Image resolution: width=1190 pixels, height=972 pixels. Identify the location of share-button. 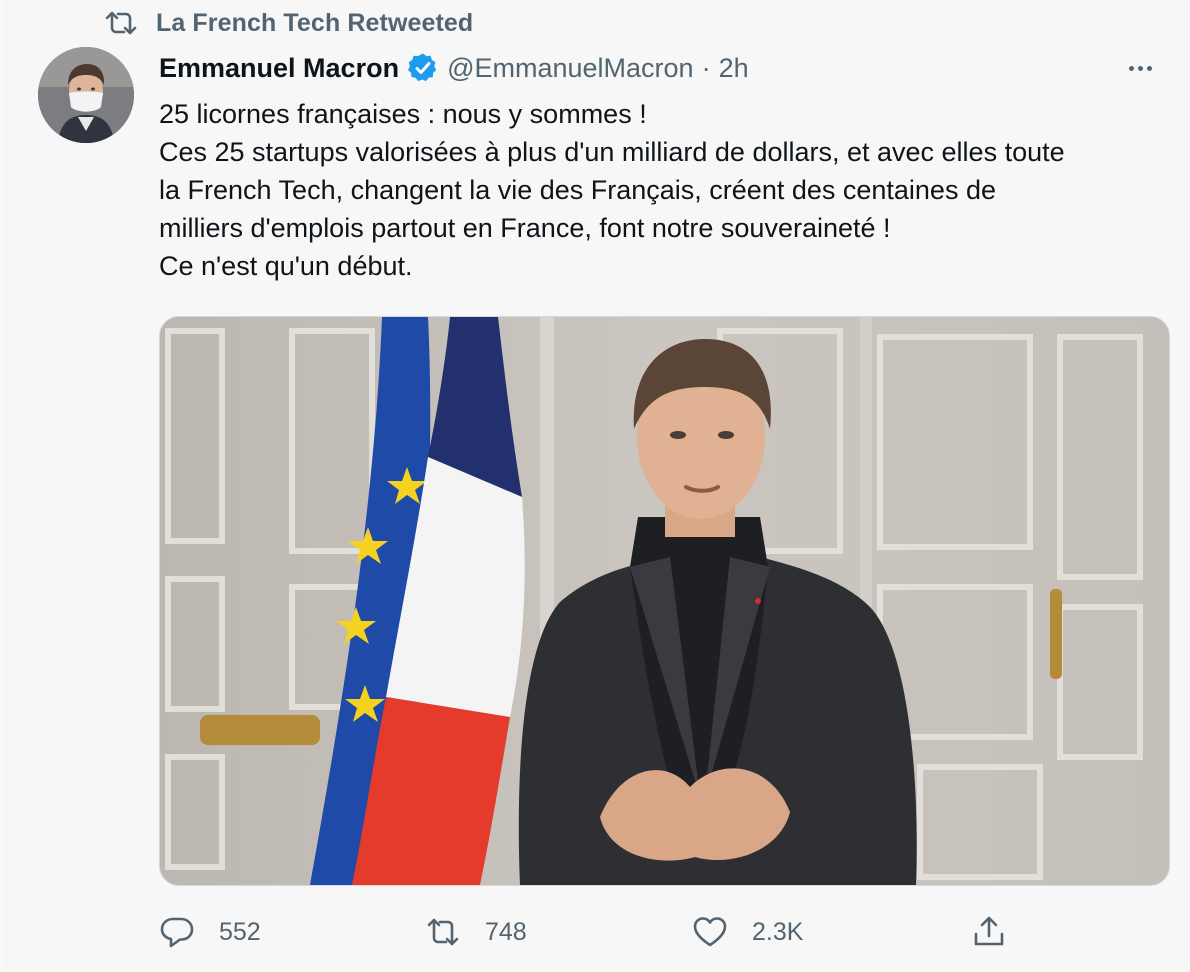
(989, 932).